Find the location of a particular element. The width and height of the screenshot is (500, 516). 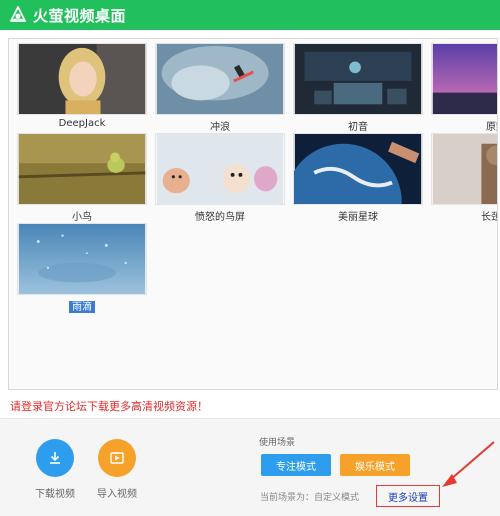

video-card-raindrop: 雨滴 is located at coordinates (82, 268).